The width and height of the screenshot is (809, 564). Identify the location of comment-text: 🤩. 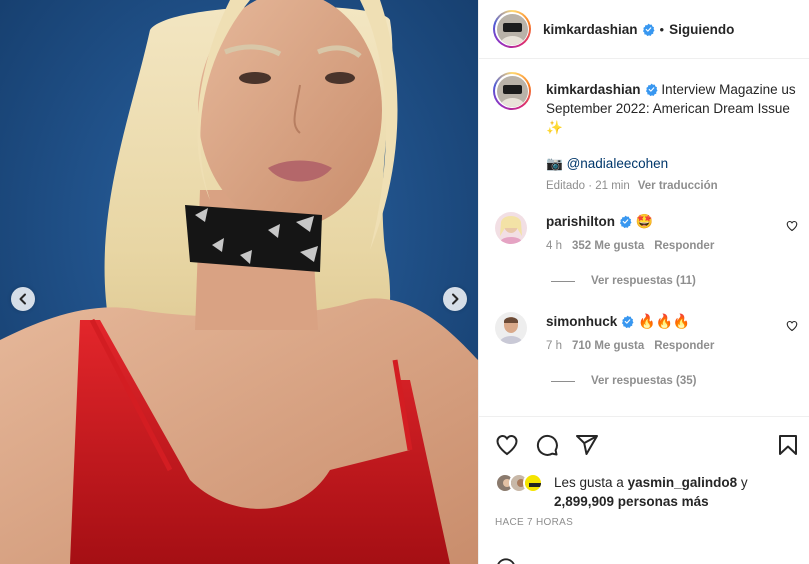
(644, 221).